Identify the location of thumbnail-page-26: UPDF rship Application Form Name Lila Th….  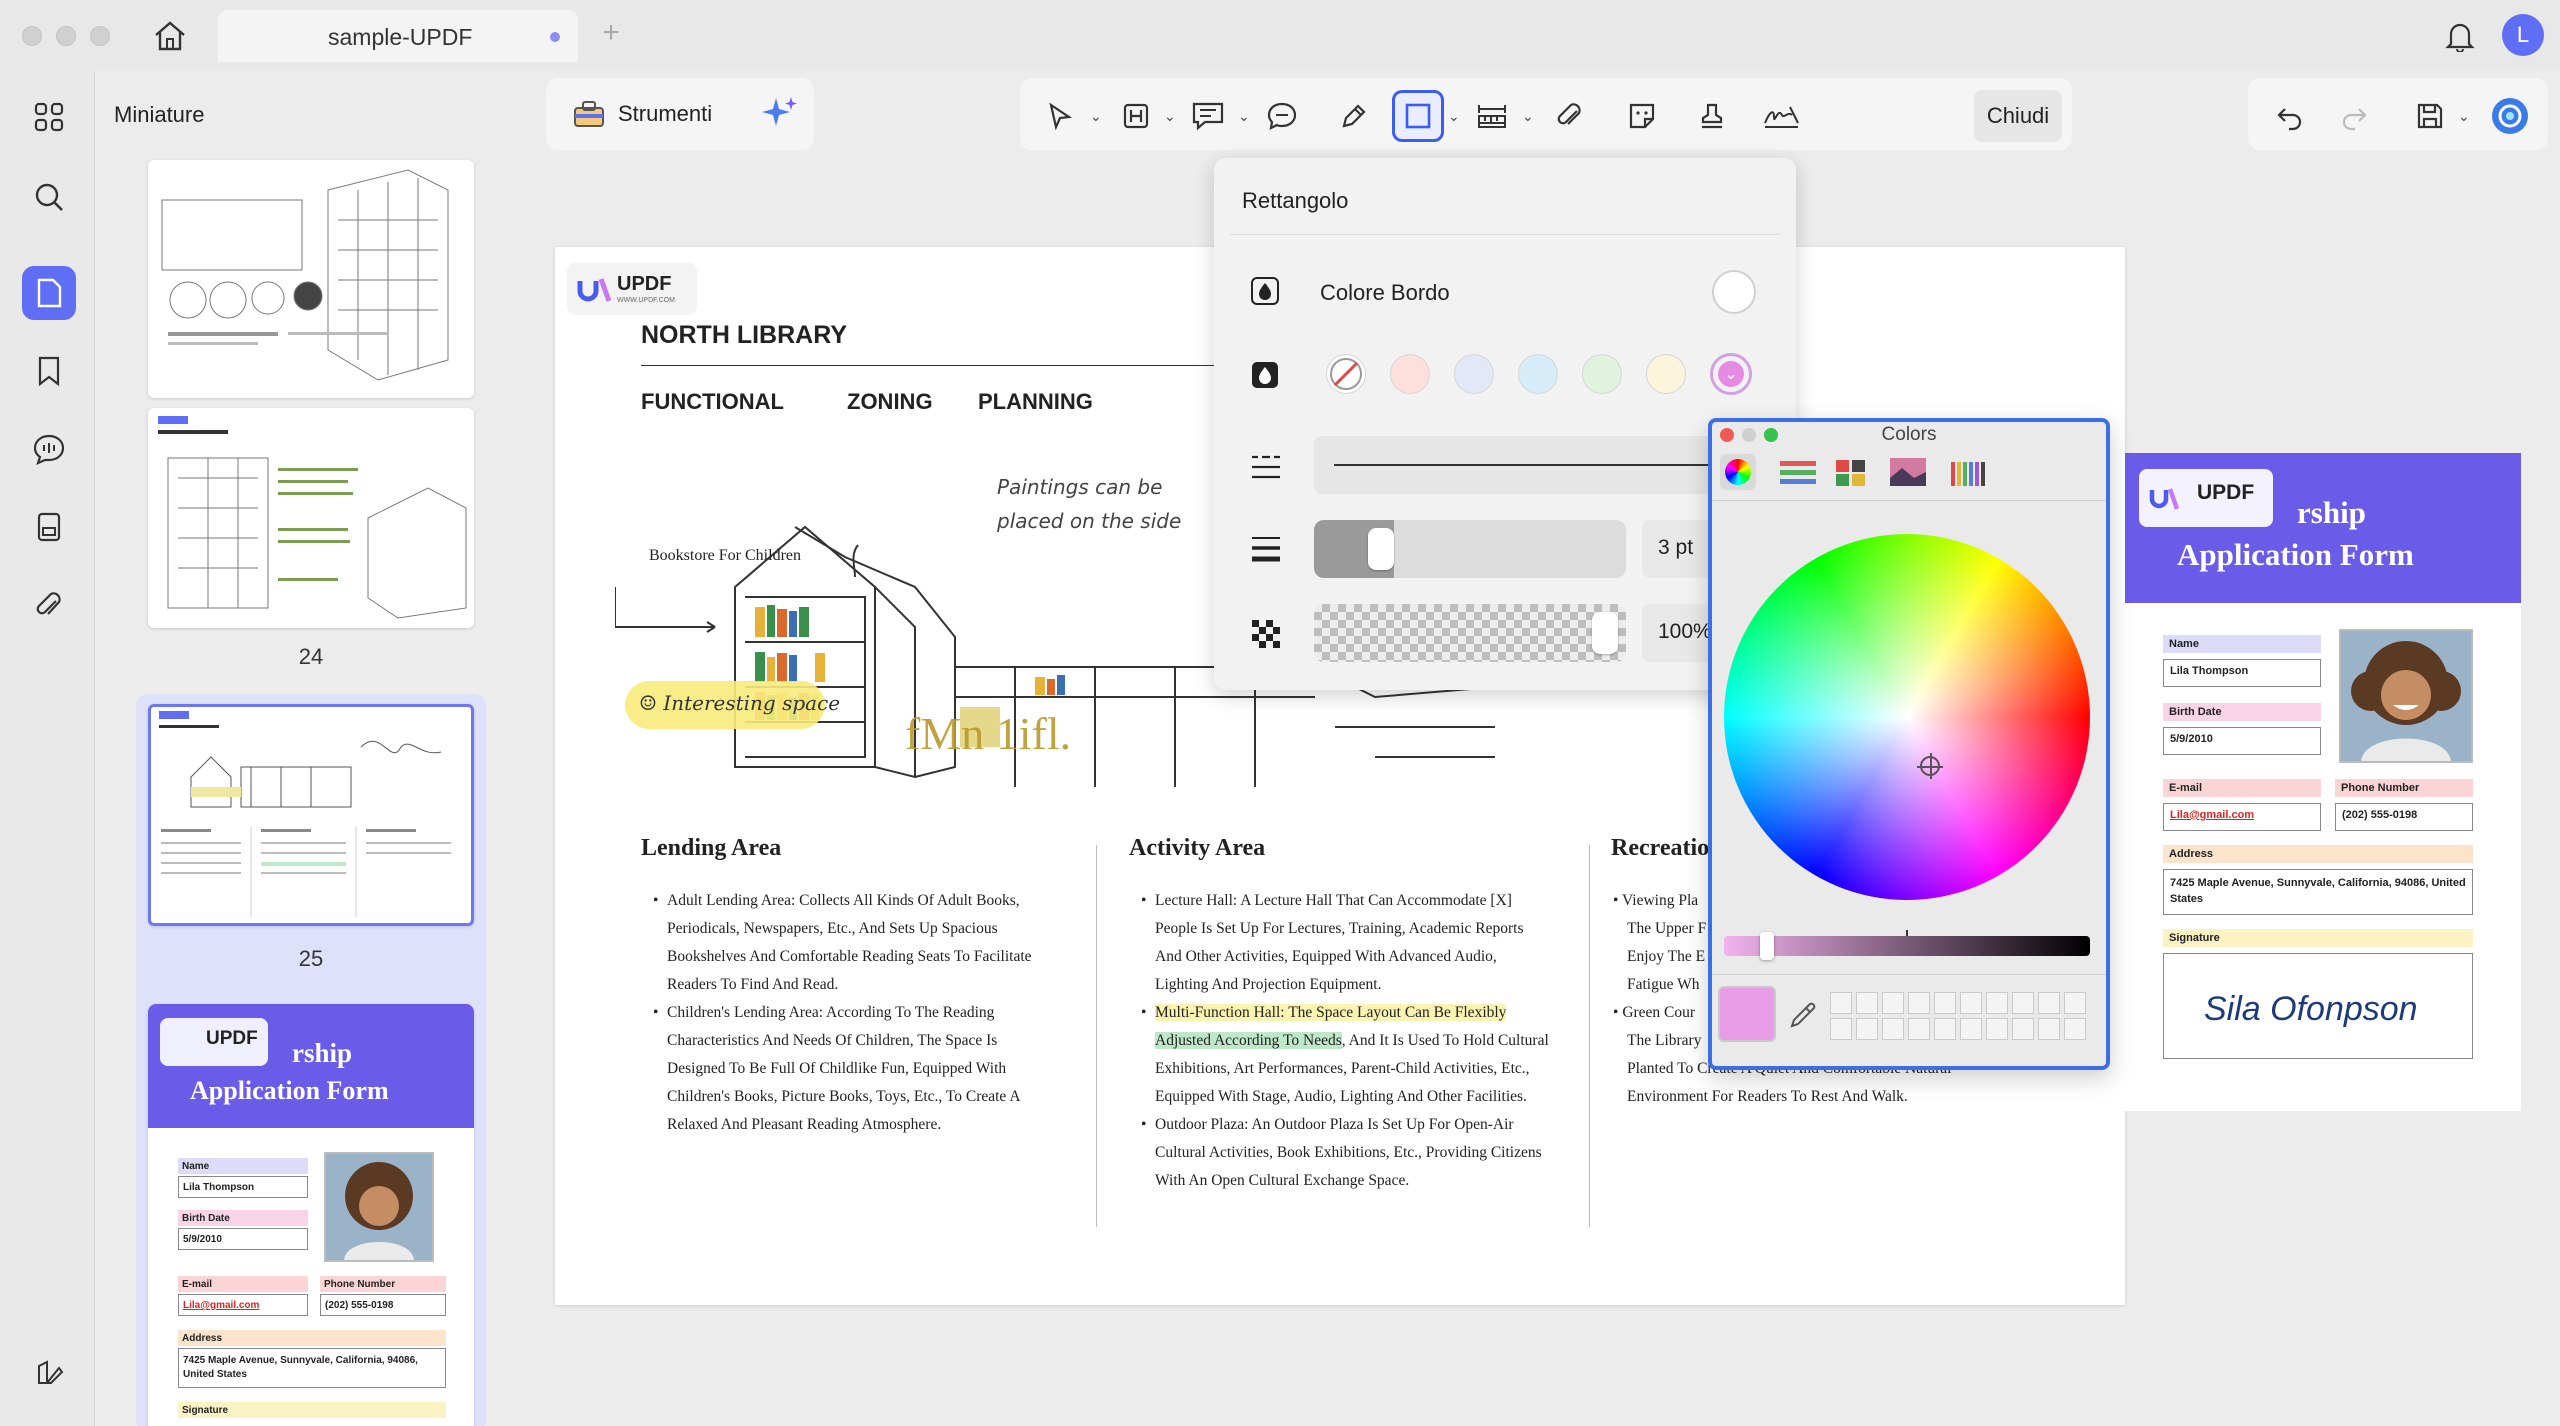
(311, 1215).